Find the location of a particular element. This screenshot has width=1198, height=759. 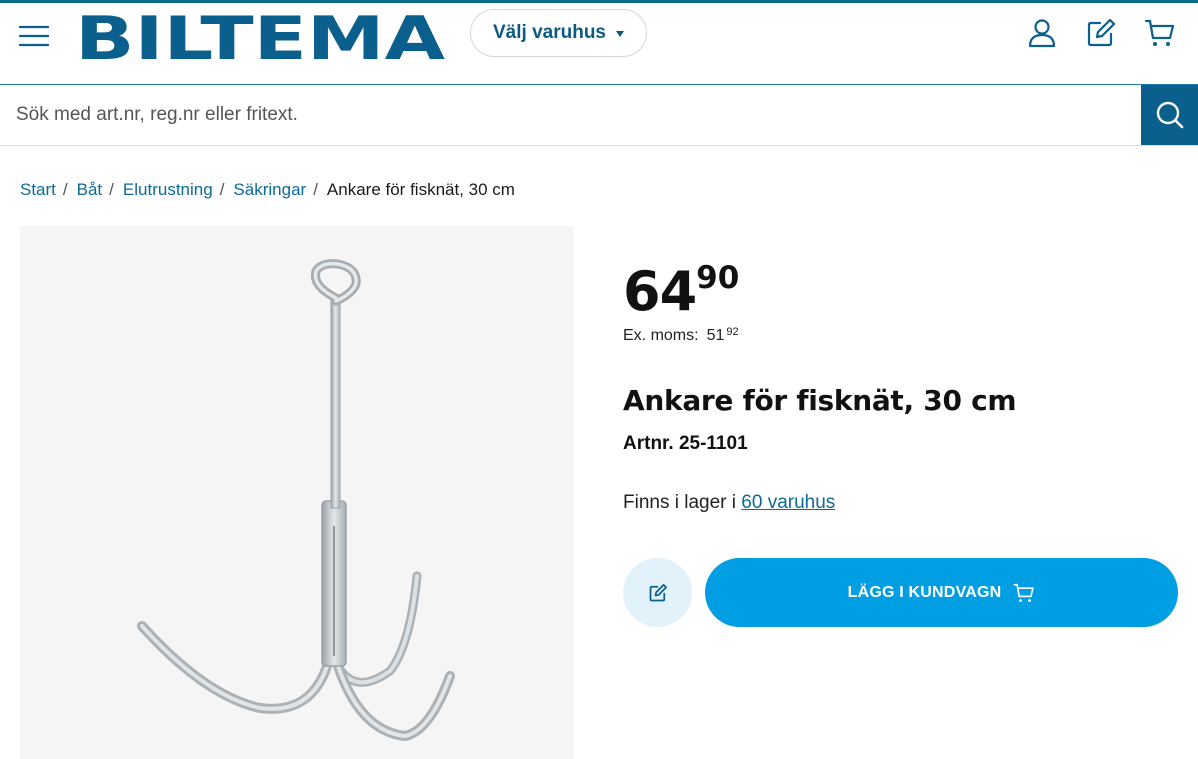

product-title: Ankare för fisknät, 30 cm is located at coordinates (820, 400).